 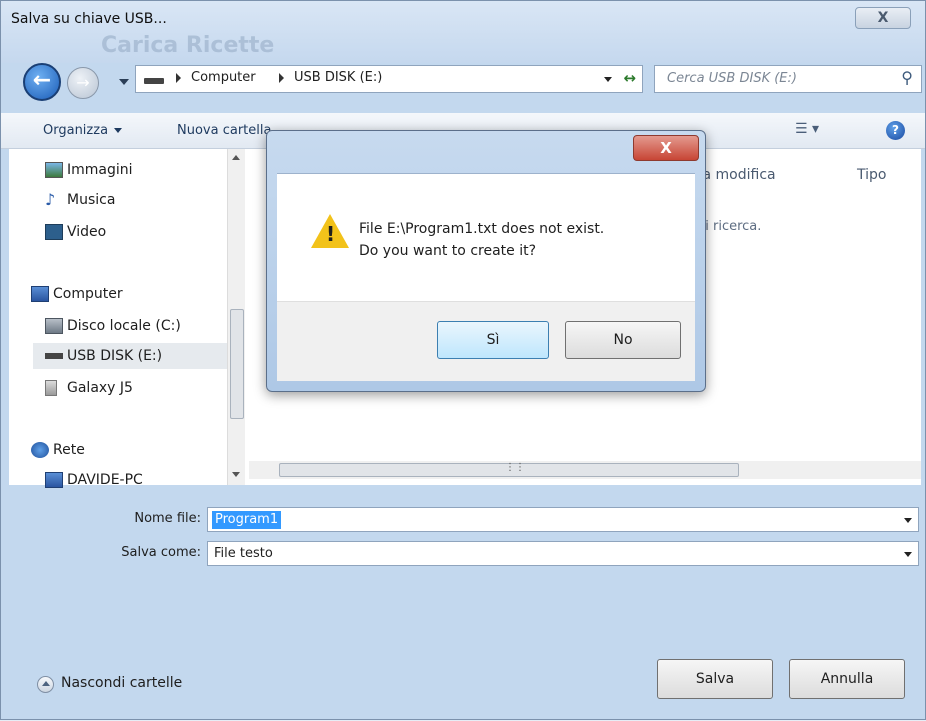 What do you see at coordinates (736, 175) in the screenshot?
I see `column-header-date-modified: ta modifica` at bounding box center [736, 175].